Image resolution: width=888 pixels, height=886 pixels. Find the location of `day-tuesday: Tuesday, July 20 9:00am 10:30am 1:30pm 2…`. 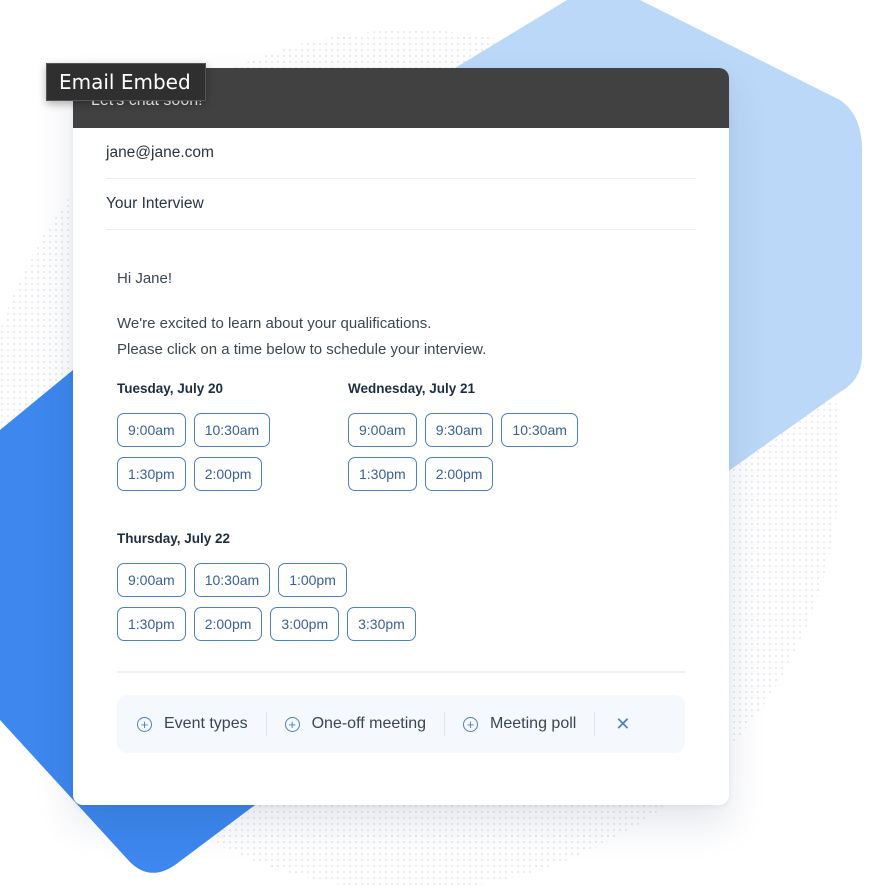

day-tuesday: Tuesday, July 20 9:00am 10:30am 1:30pm 2… is located at coordinates (232, 441).